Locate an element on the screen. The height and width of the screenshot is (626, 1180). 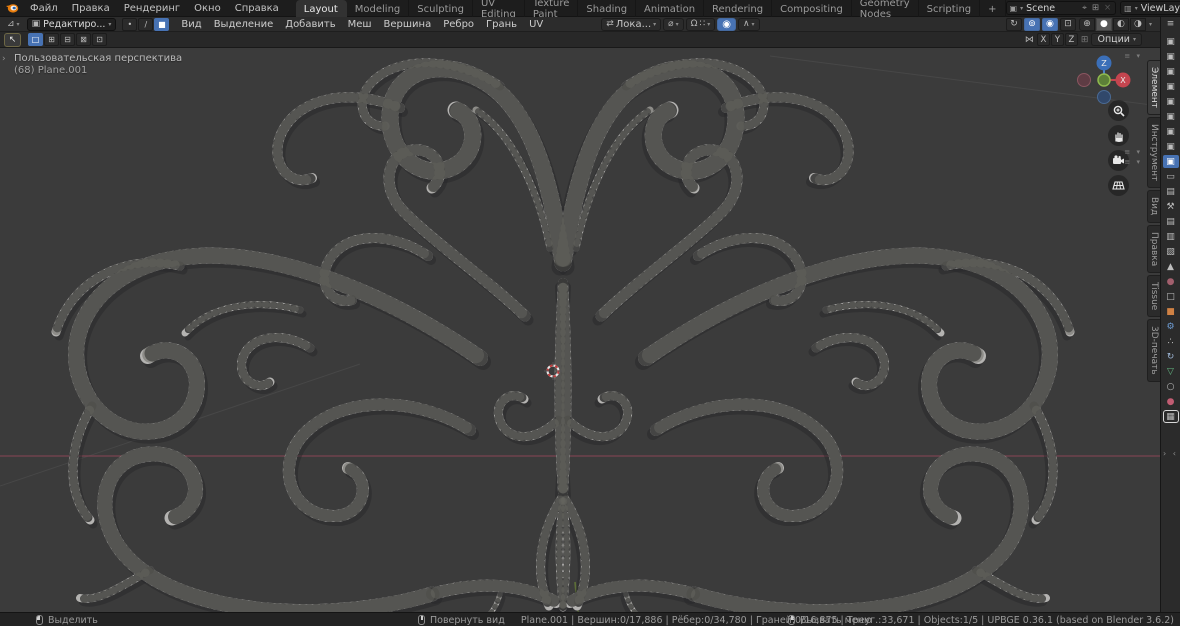
workspace-tab: Sculpting is located at coordinates (441, 8).